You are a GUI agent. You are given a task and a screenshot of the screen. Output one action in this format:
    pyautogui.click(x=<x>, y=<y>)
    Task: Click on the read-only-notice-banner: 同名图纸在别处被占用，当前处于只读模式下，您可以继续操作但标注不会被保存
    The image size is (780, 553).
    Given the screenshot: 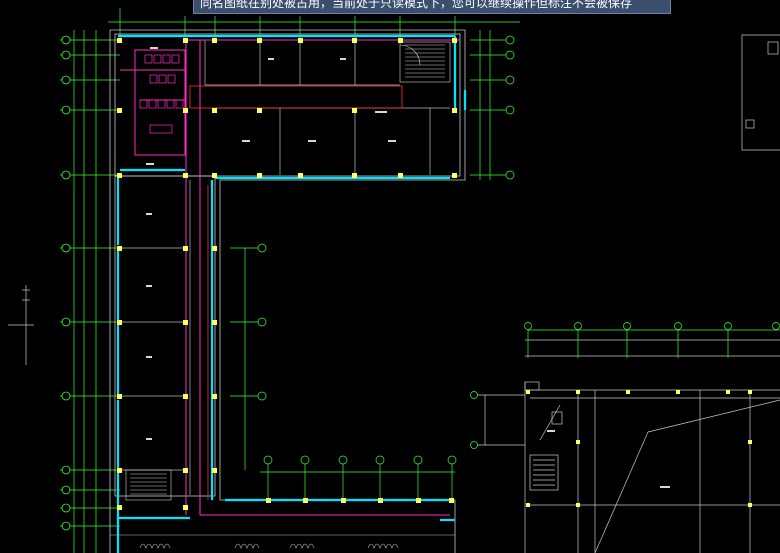 What is the action you would take?
    pyautogui.click(x=432, y=7)
    